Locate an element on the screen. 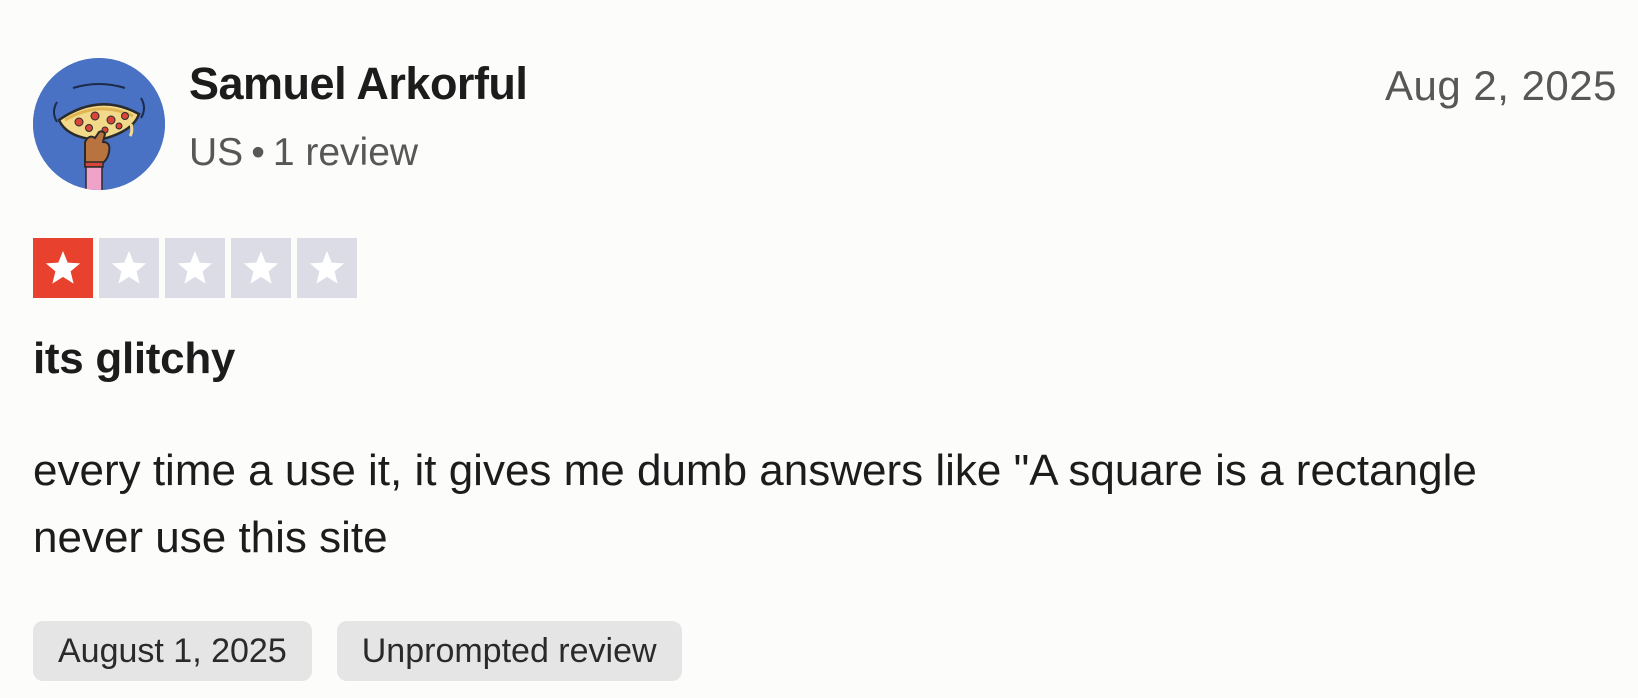 Image resolution: width=1638 pixels, height=698 pixels. avatar is located at coordinates (99, 124).